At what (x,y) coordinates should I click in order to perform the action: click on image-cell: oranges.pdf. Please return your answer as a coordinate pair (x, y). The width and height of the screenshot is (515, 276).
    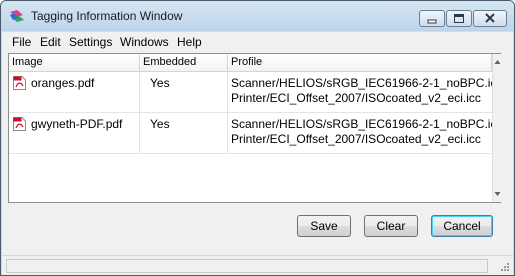
    Looking at the image, I should click on (74, 92).